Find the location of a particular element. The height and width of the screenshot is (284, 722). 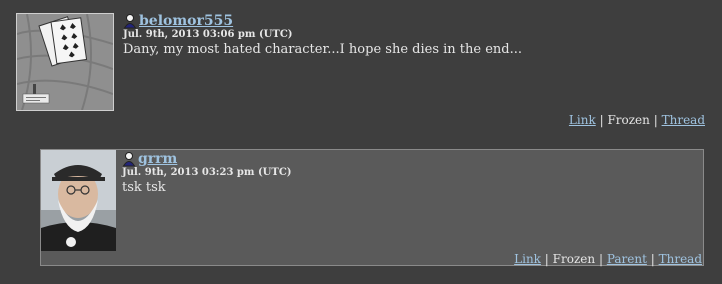

comment-actions: Link | Frozen | Thread is located at coordinates (637, 120).